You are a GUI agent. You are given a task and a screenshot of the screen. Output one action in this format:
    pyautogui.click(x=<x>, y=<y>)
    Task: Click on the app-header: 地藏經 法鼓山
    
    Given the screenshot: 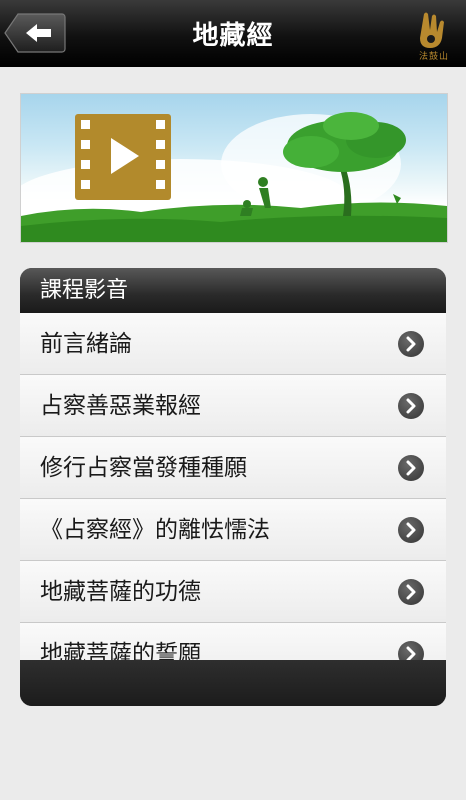 What is the action you would take?
    pyautogui.click(x=233, y=33)
    